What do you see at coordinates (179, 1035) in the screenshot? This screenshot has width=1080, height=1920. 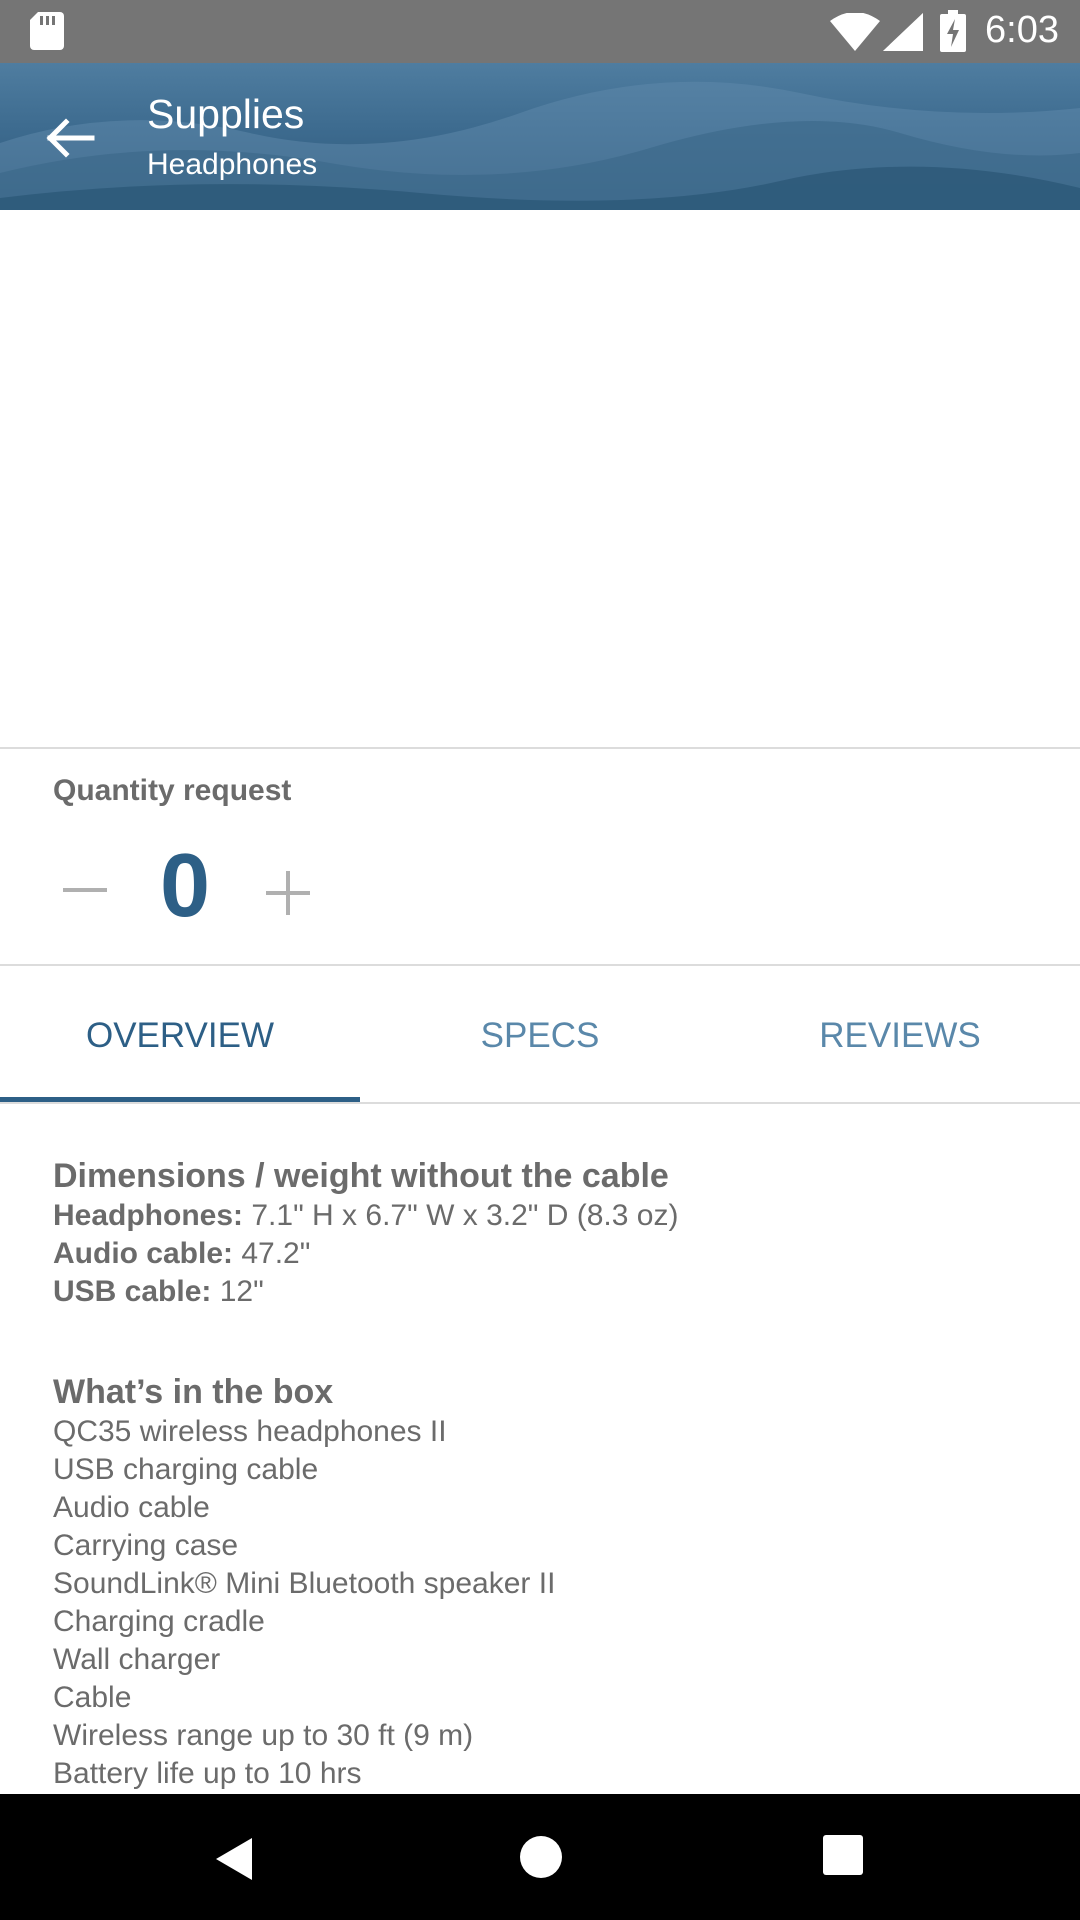 I see `tab-label: OVERVIEW` at bounding box center [179, 1035].